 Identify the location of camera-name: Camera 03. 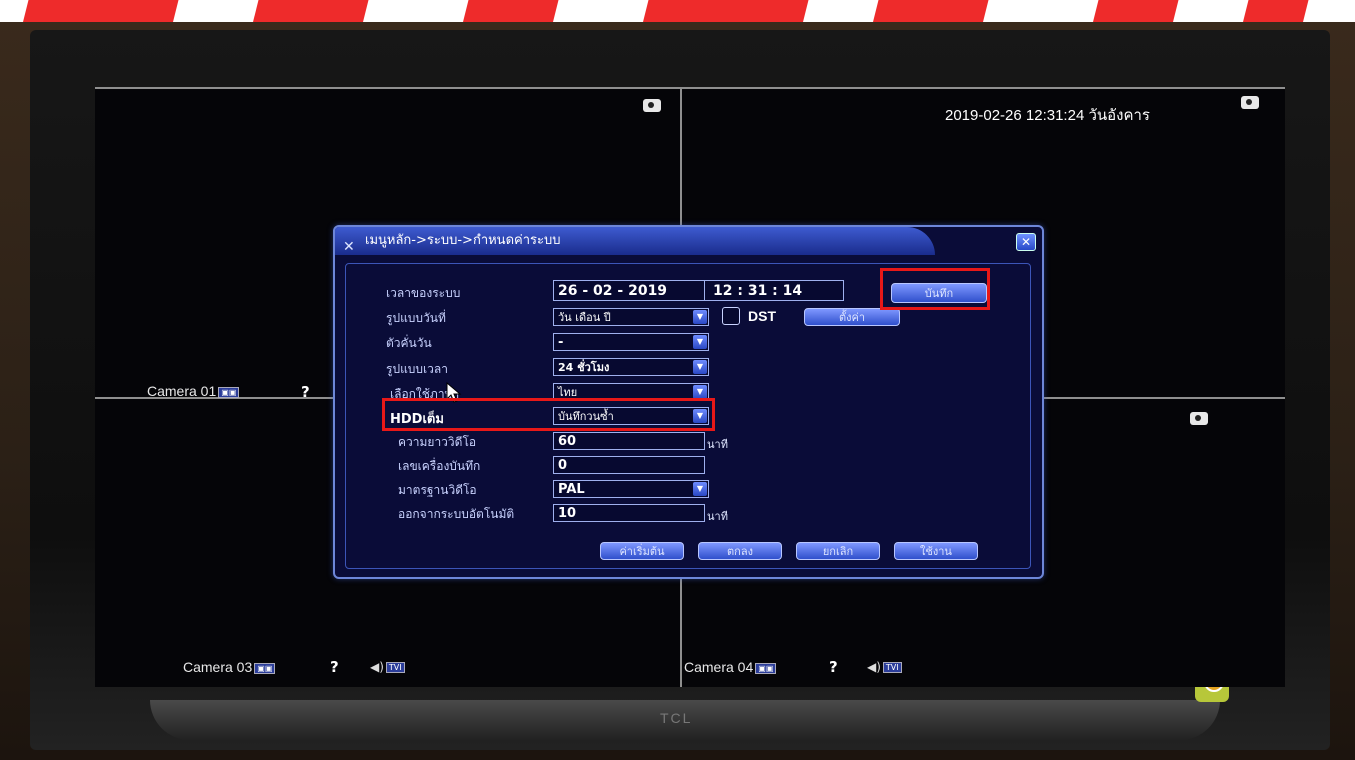
(218, 667).